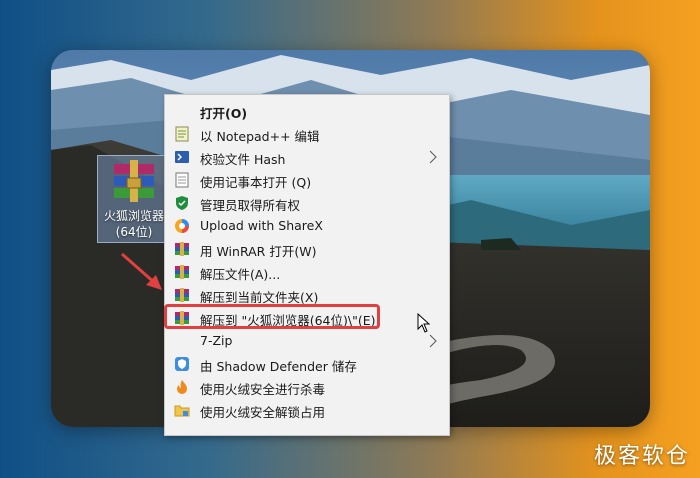 This screenshot has height=478, width=700. Describe the element at coordinates (182, 180) in the screenshot. I see `notepad-icon` at that location.